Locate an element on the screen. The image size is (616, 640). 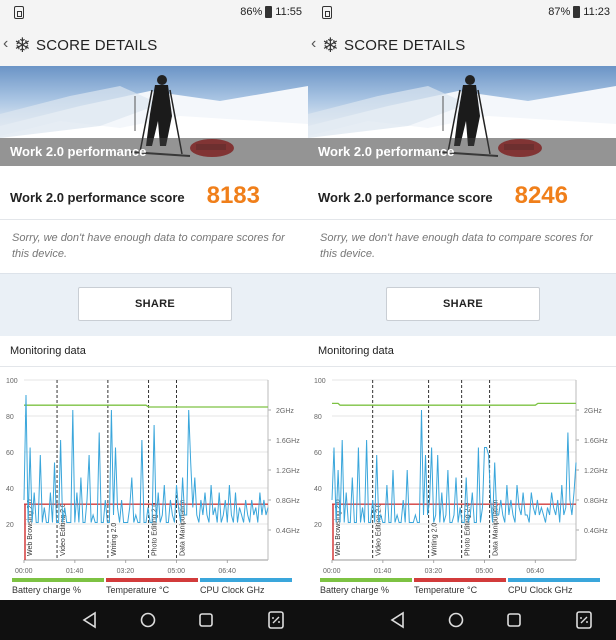
battery-percent: 87% is located at coordinates (559, 12).